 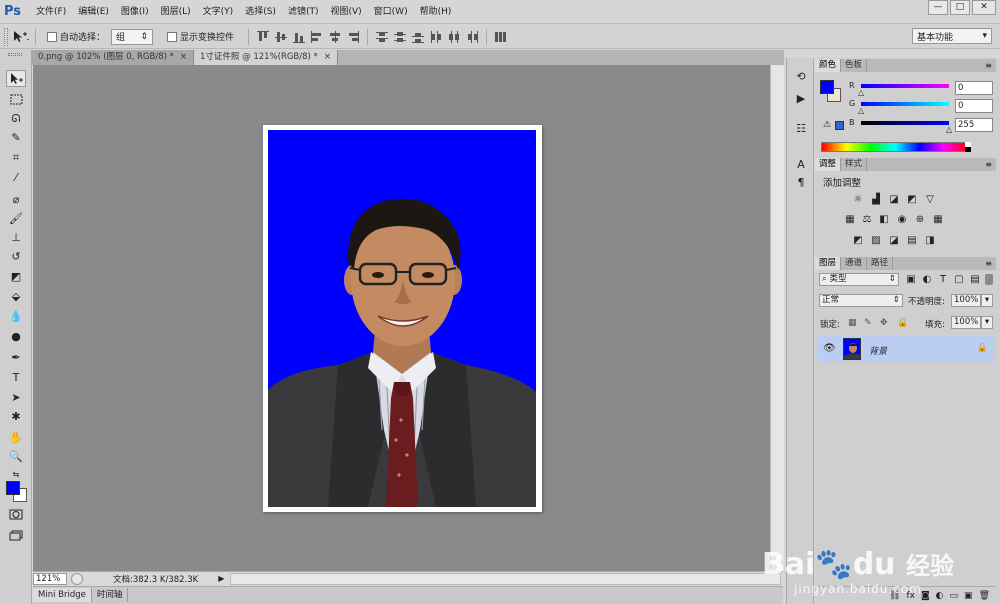 I want to click on menu-help: 帮助(H), so click(x=436, y=12).